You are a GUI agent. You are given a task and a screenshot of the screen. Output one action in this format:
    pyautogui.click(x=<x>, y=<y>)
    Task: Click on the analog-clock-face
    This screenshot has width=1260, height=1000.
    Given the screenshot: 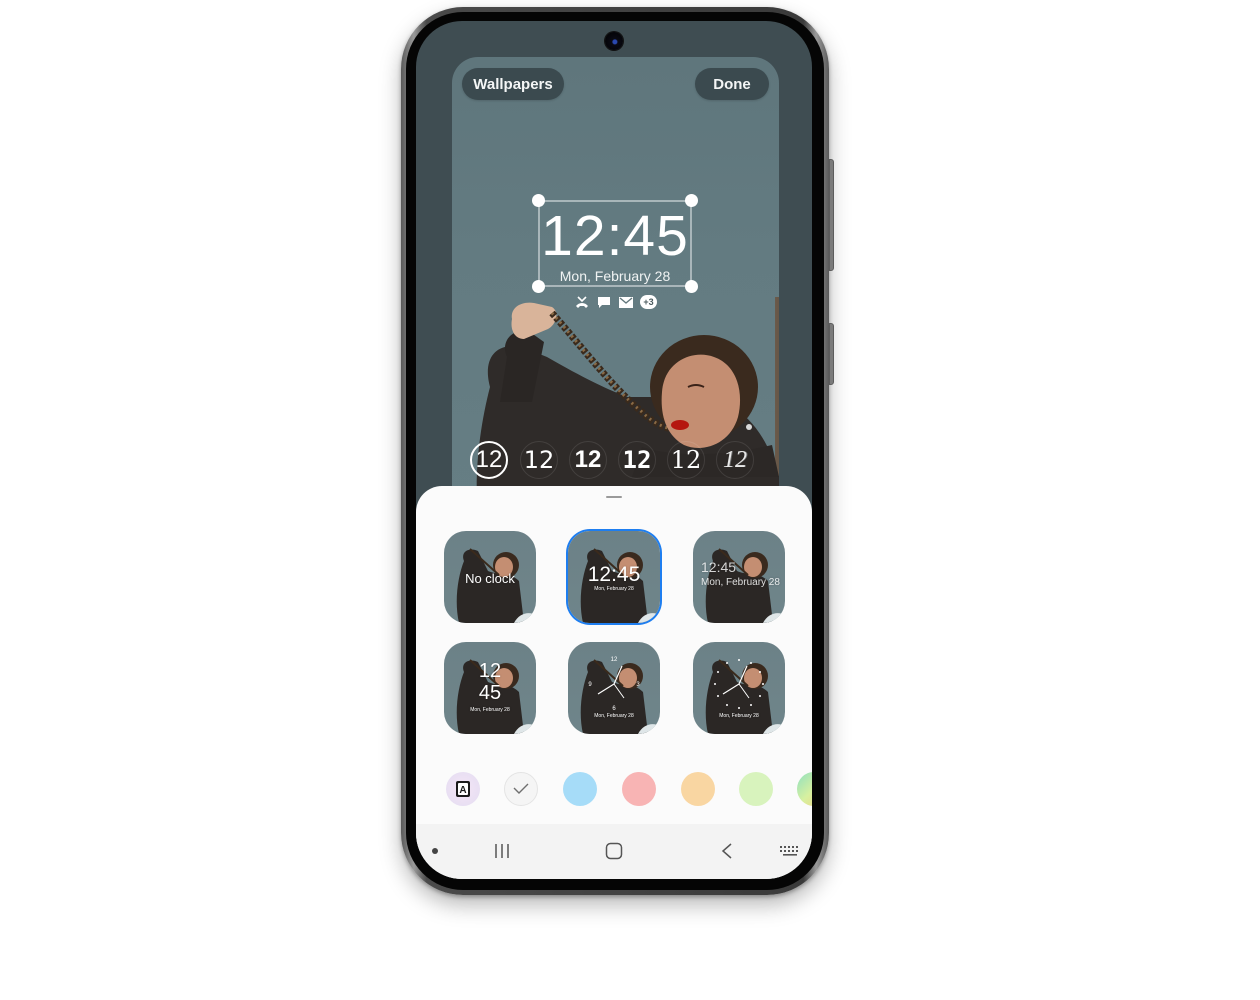 What is the action you would take?
    pyautogui.click(x=739, y=684)
    